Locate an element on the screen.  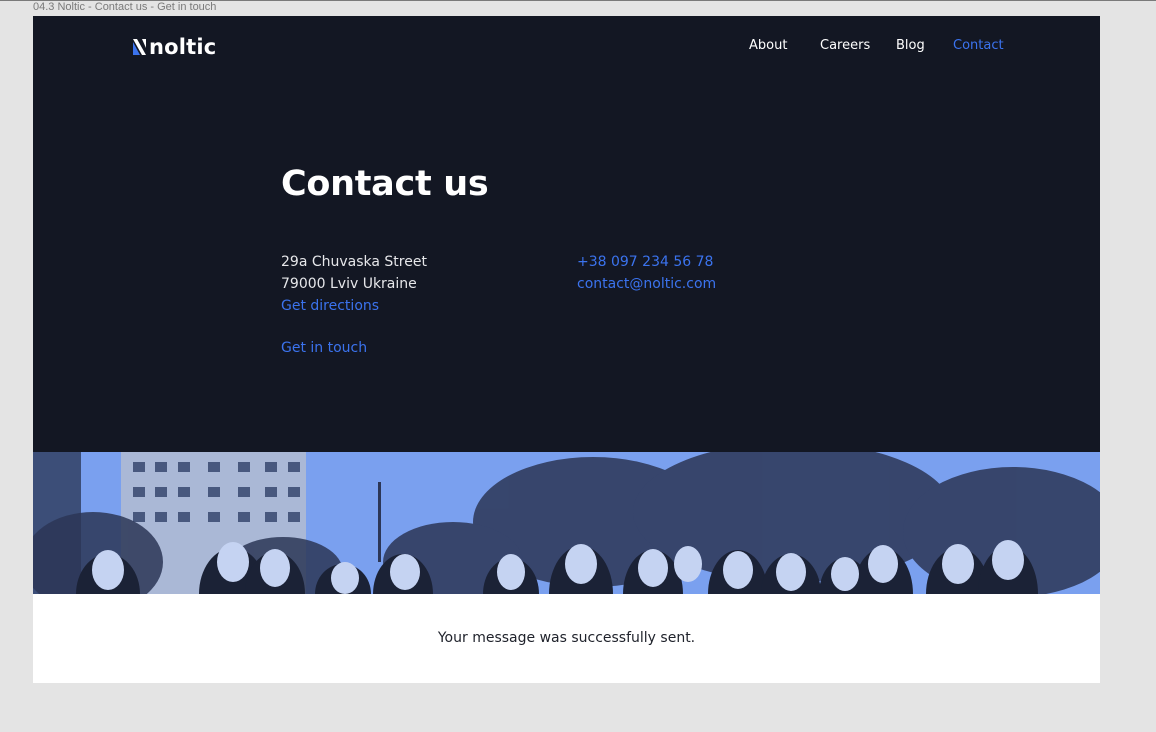
address-city: 79000 Lviv Ukraine is located at coordinates (349, 284).